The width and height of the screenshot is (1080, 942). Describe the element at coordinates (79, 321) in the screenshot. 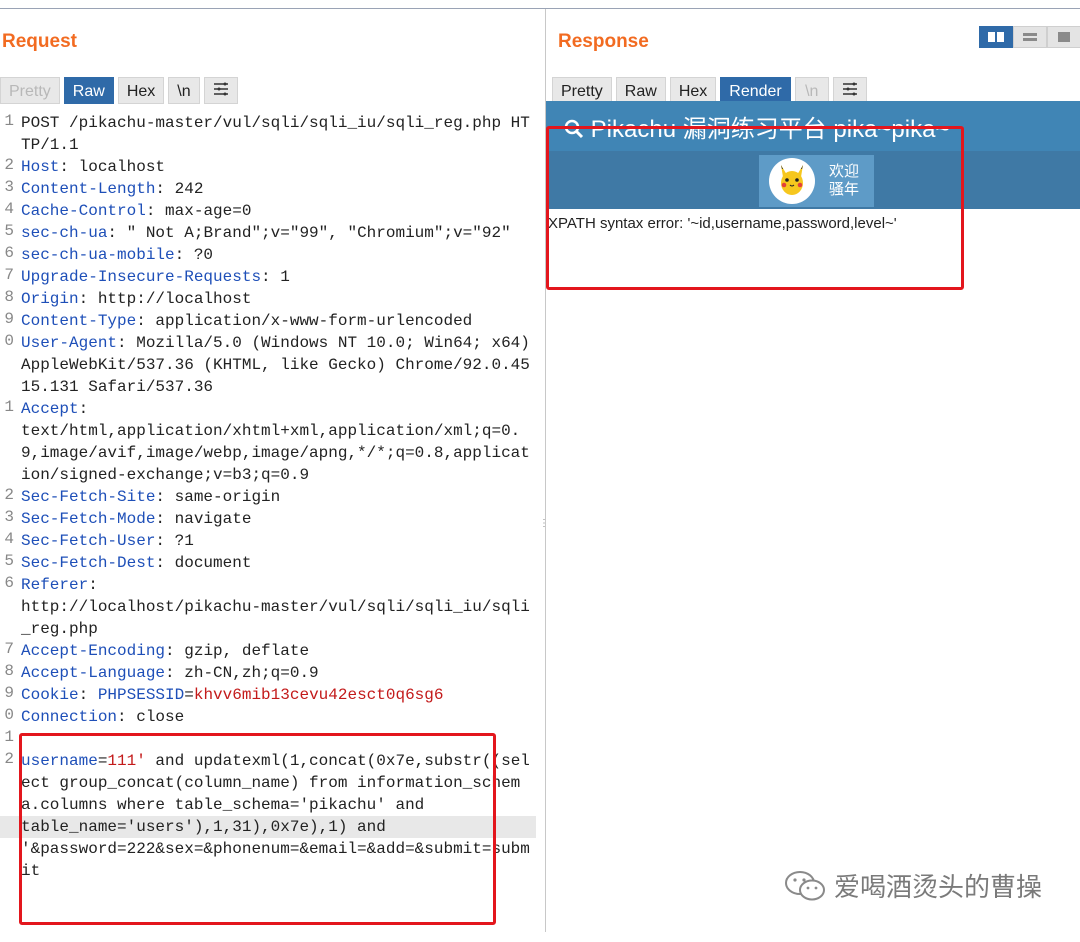

I see `header-name: Content-Type` at that location.